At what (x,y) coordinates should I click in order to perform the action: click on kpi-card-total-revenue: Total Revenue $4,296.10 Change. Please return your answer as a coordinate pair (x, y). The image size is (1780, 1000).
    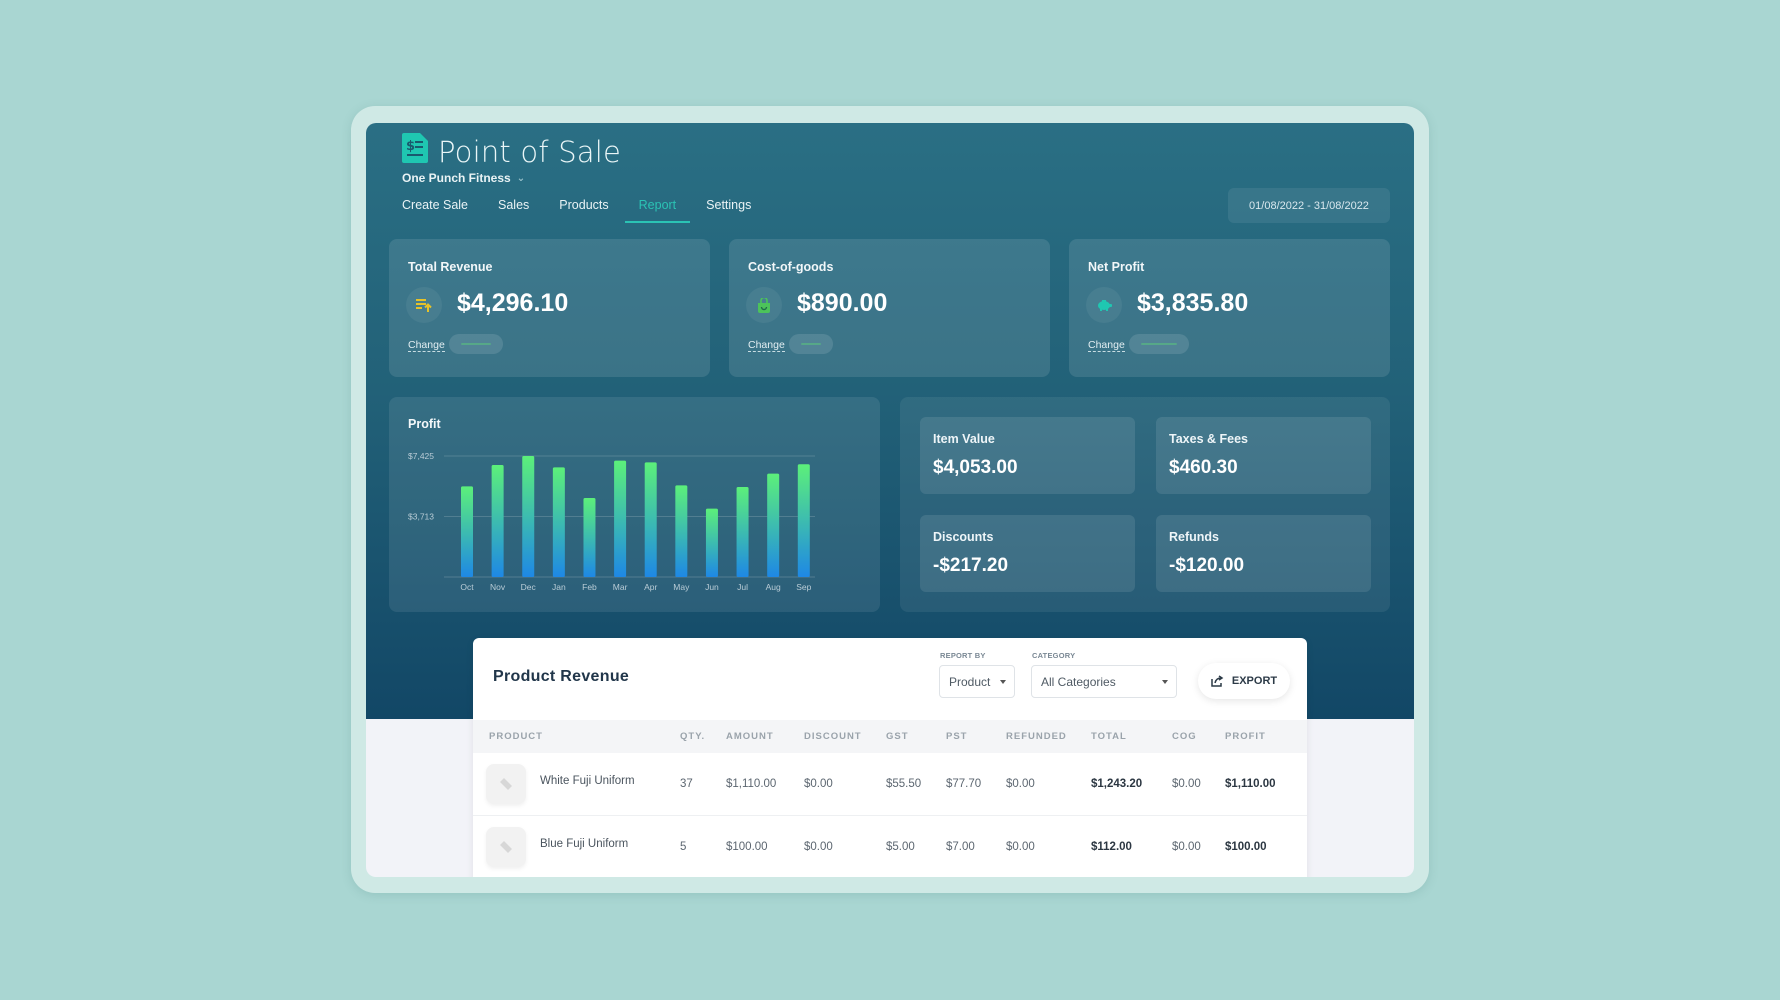
    Looking at the image, I should click on (549, 308).